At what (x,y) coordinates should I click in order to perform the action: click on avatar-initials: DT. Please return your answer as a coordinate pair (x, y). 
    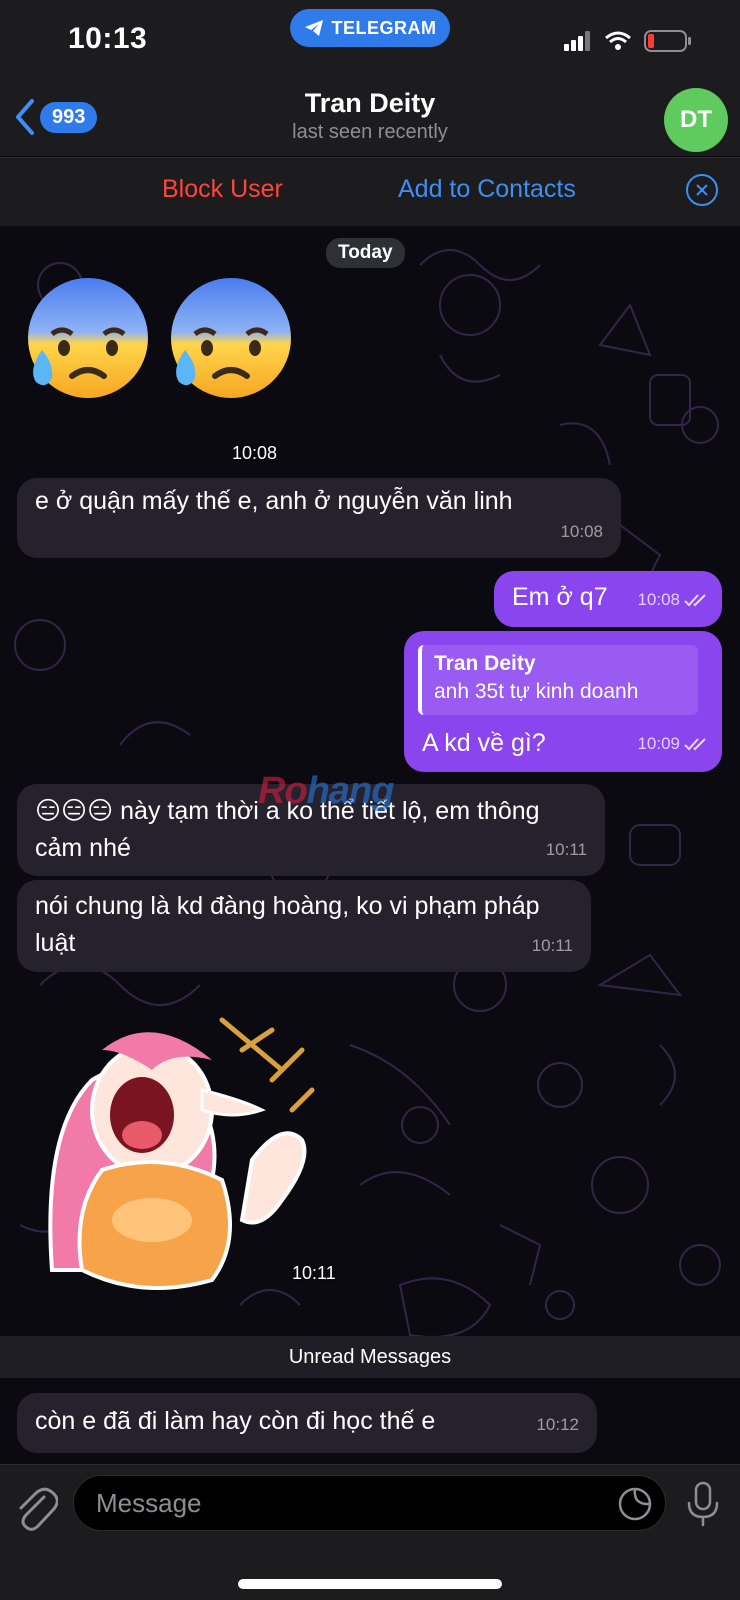
    Looking at the image, I should click on (696, 119).